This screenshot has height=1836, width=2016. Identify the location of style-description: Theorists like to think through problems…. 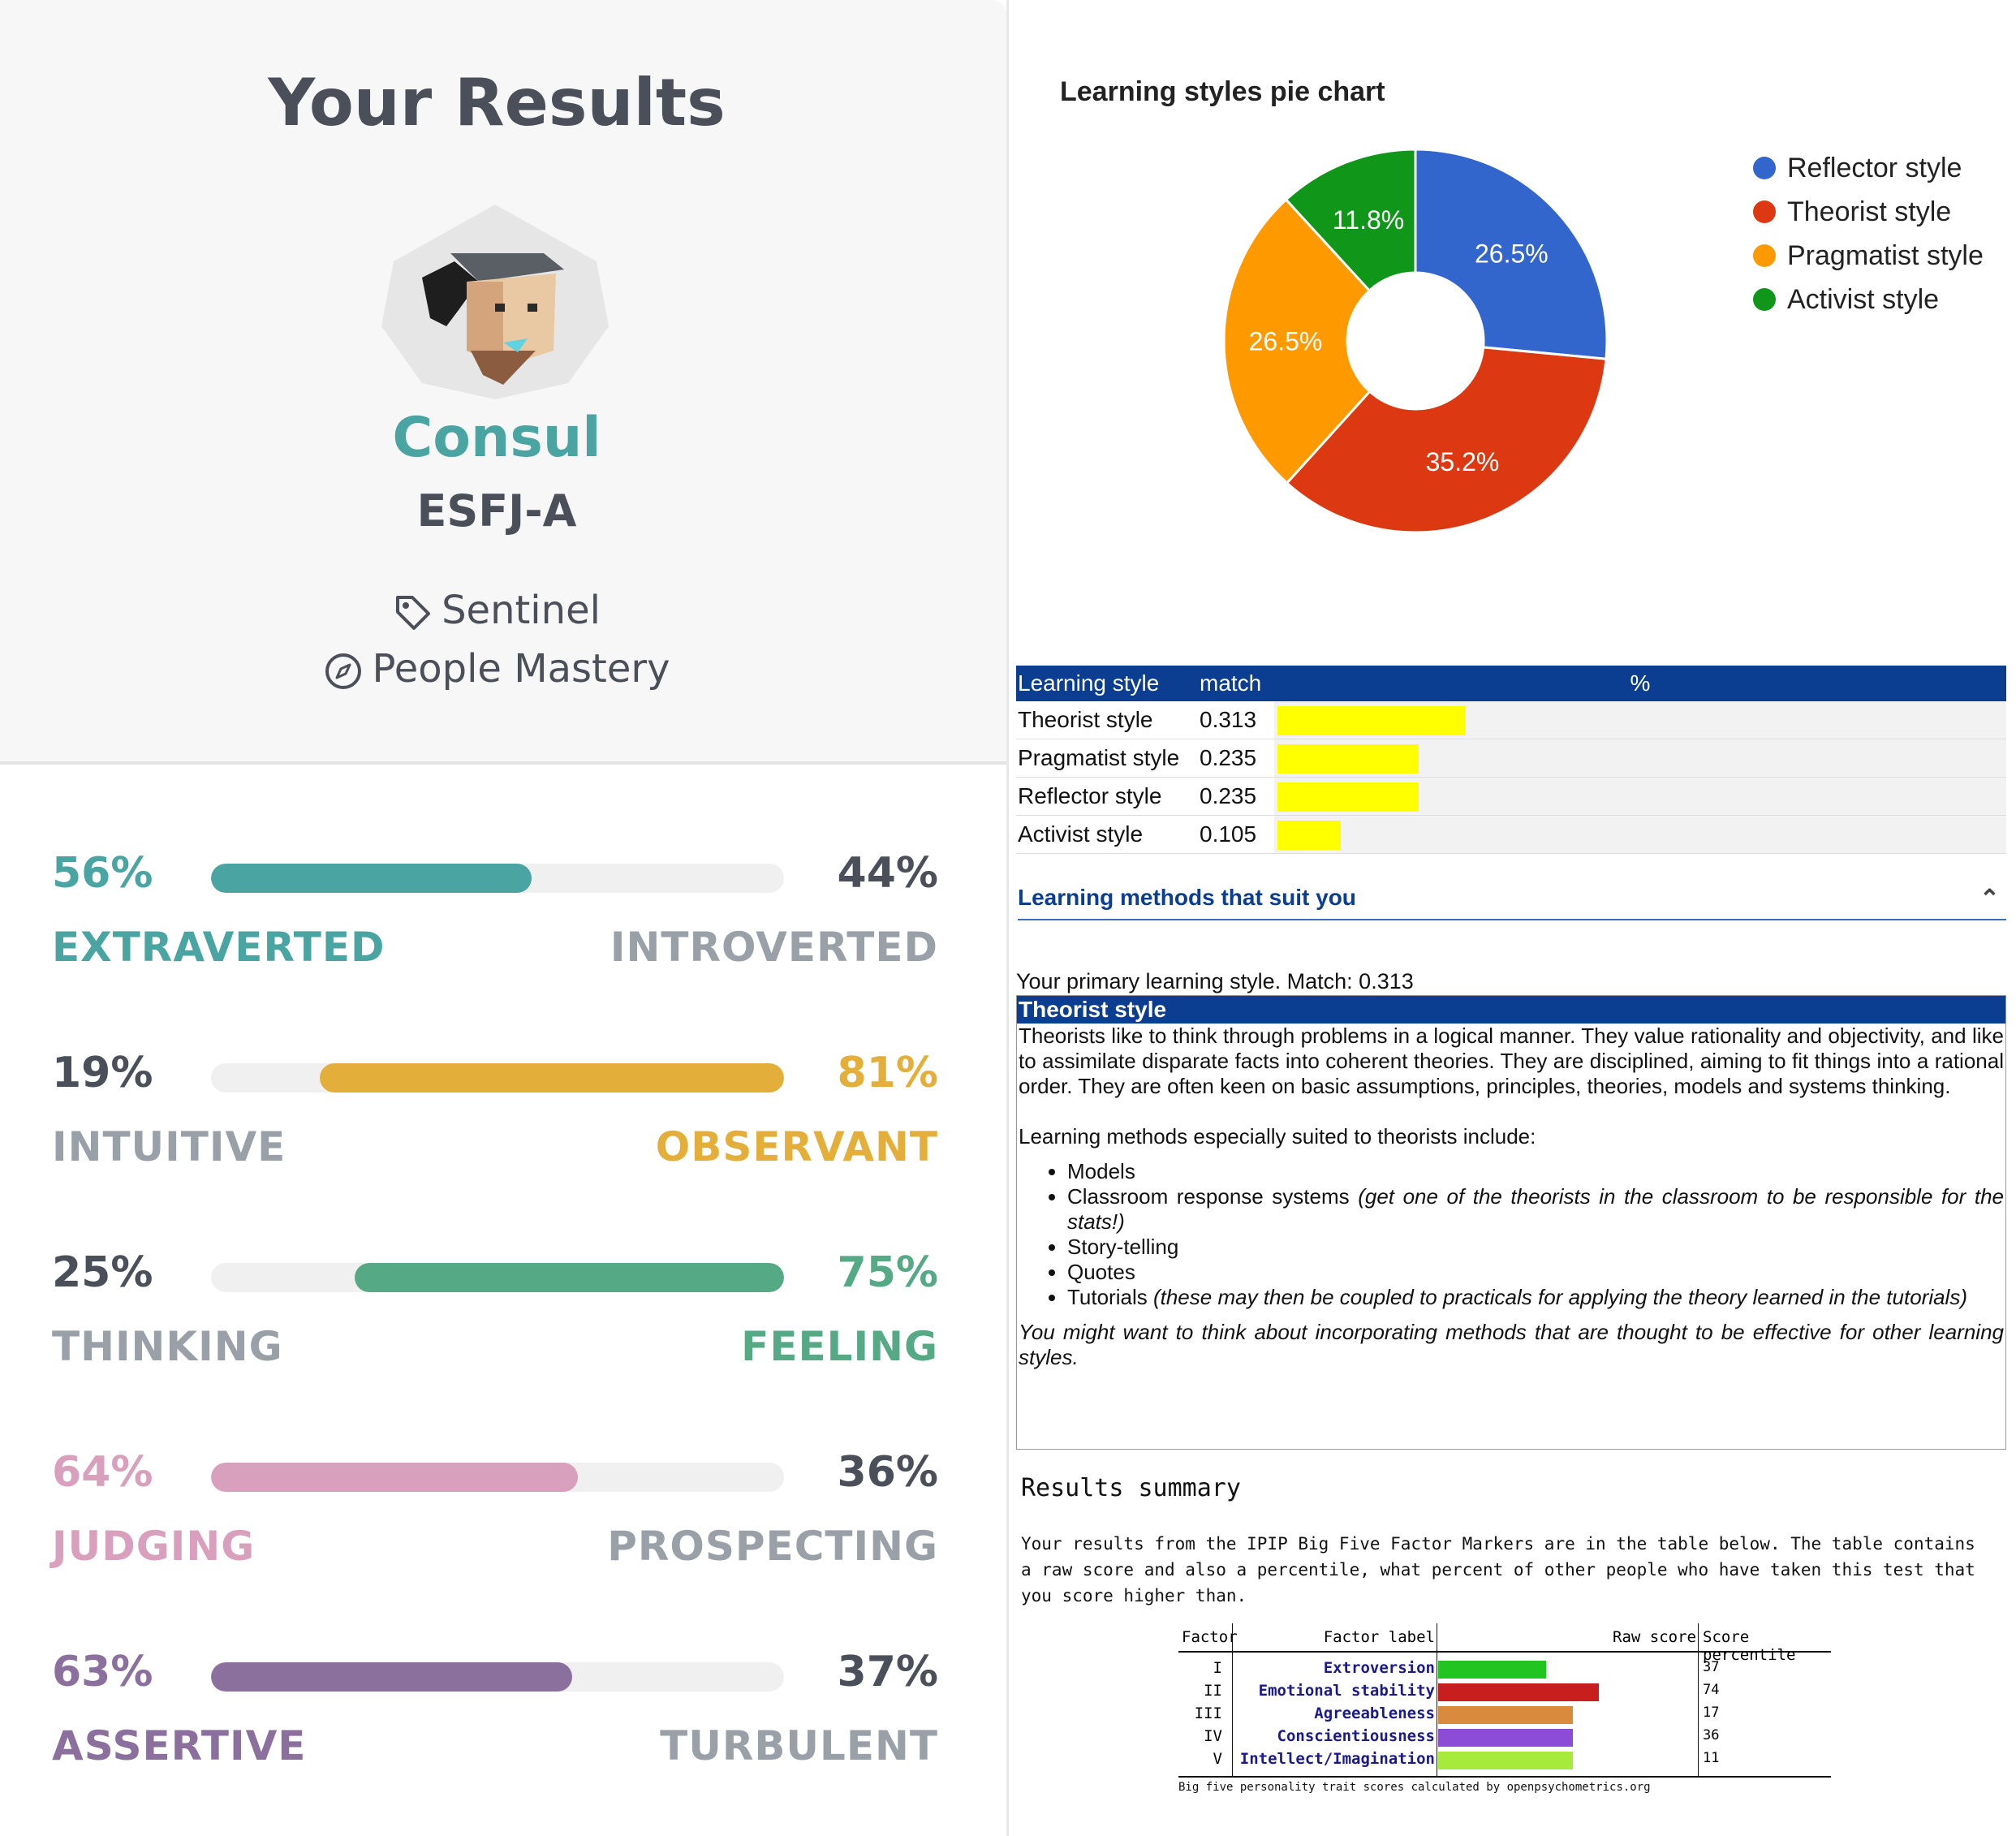
(1512, 1061).